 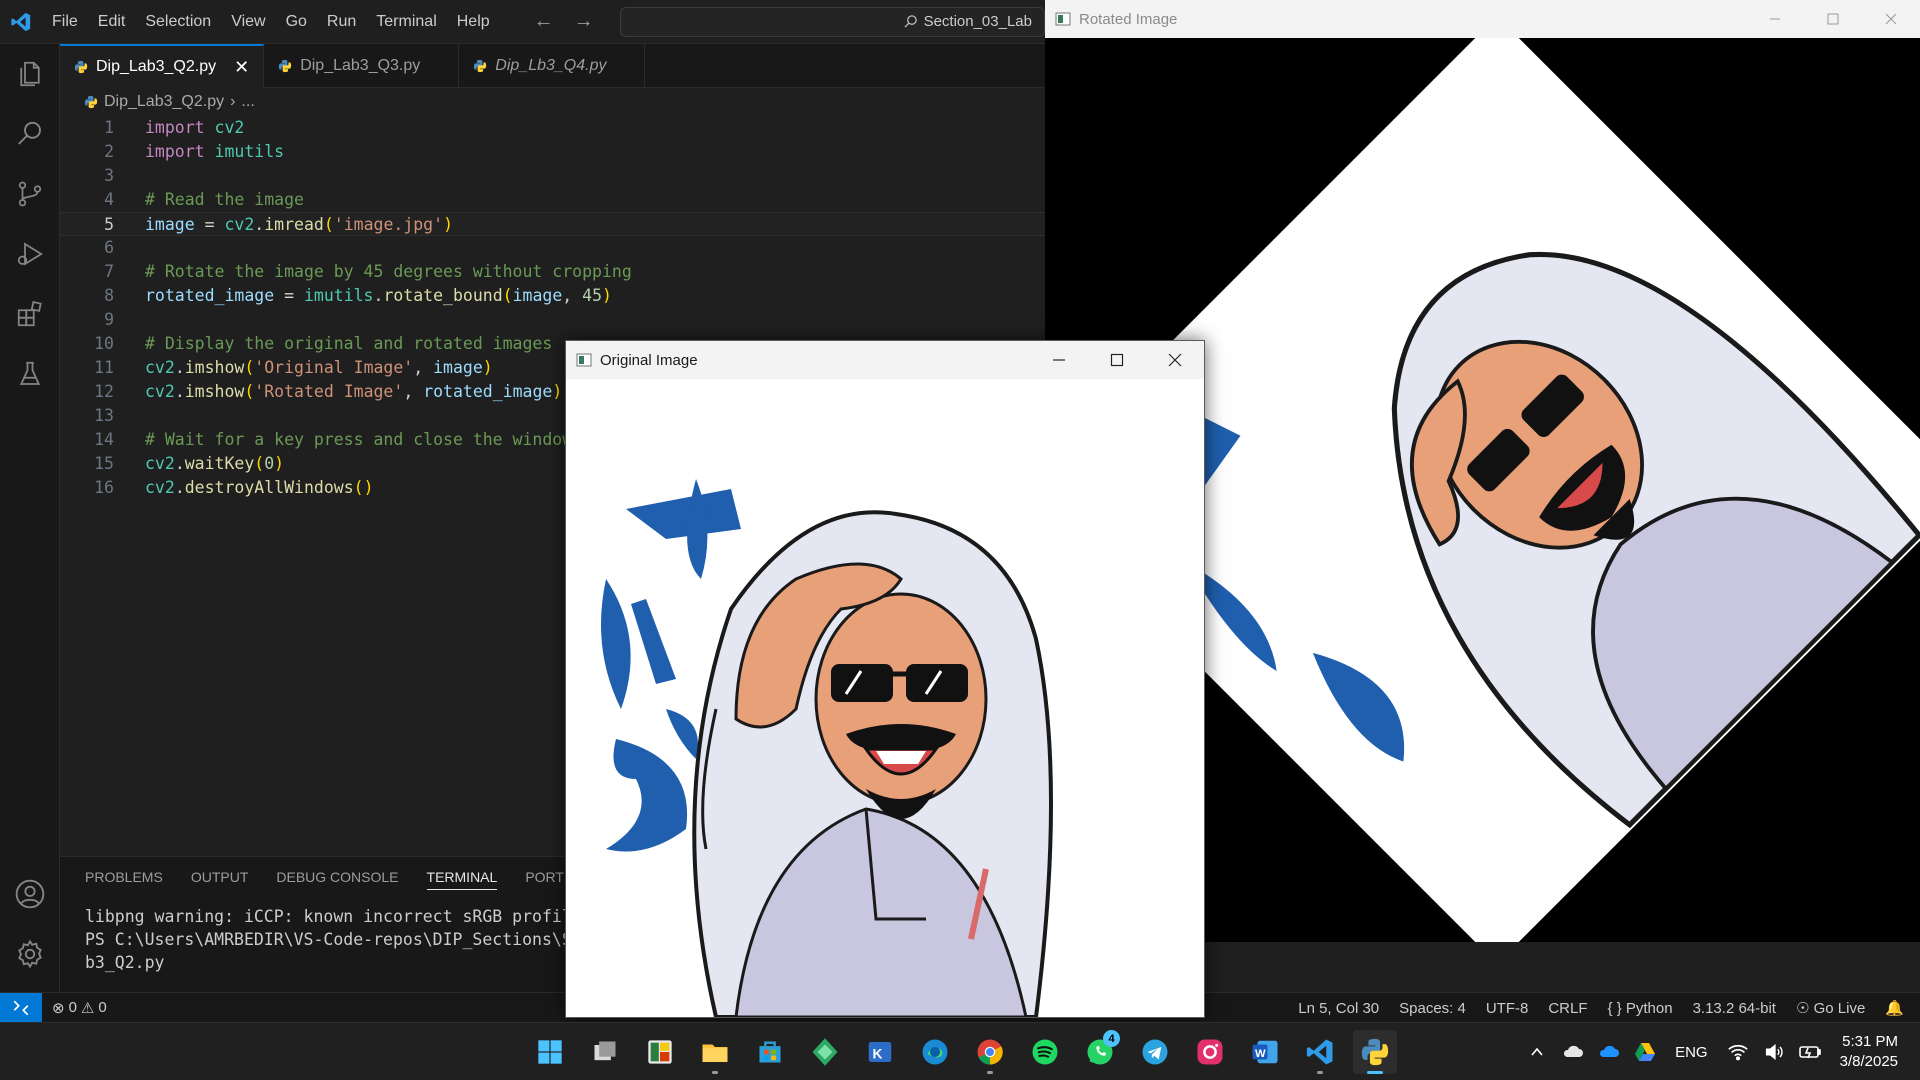 What do you see at coordinates (1432, 1008) in the screenshot?
I see `status-indentation: Spaces: 4` at bounding box center [1432, 1008].